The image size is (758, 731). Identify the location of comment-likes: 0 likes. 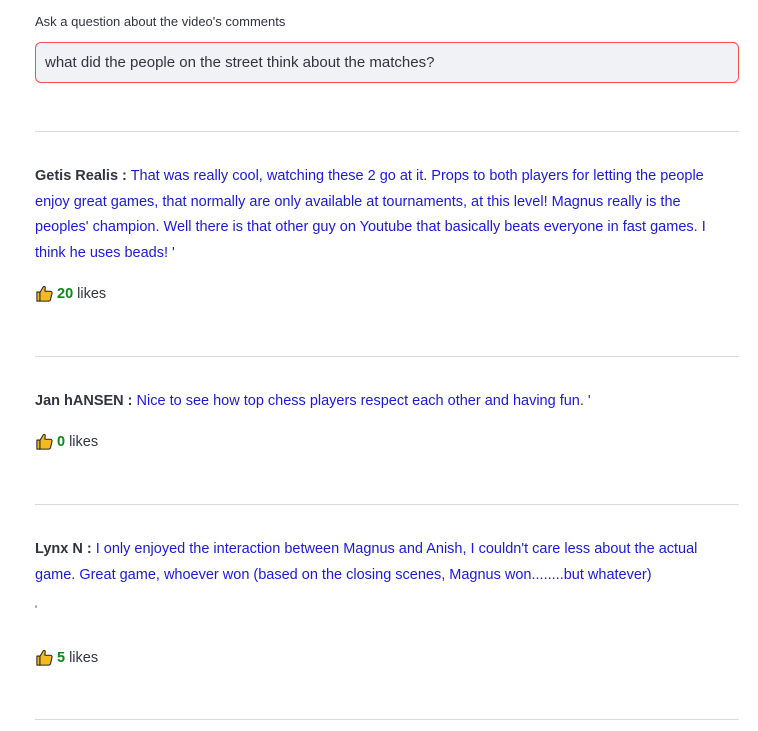
(66, 441).